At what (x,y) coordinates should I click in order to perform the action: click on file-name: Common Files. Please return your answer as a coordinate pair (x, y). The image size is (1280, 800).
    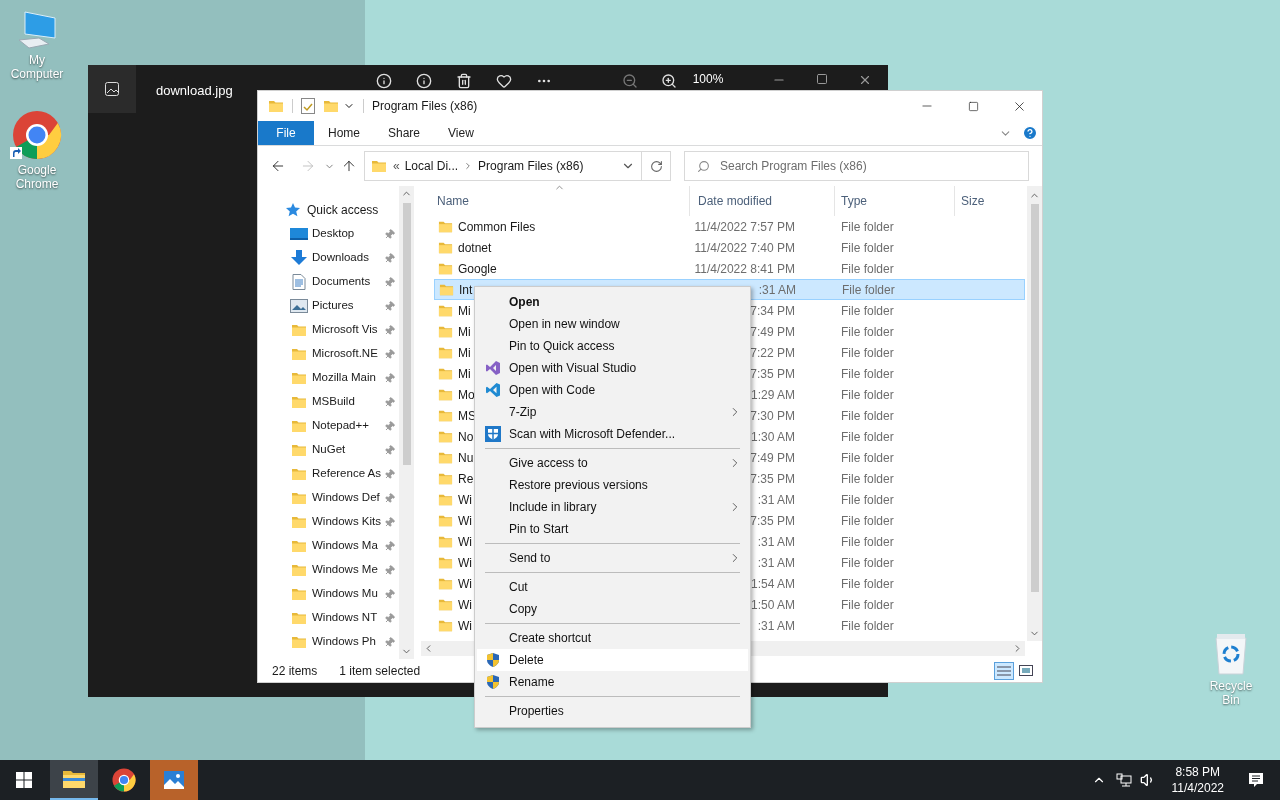
    Looking at the image, I should click on (497, 227).